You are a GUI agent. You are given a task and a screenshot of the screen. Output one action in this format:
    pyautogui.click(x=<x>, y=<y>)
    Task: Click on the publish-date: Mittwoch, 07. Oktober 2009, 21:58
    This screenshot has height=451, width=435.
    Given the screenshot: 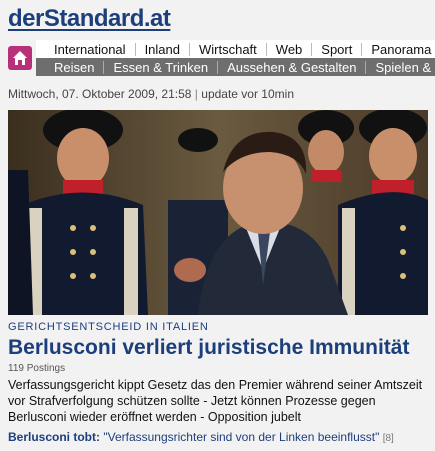 What is the action you would take?
    pyautogui.click(x=100, y=94)
    